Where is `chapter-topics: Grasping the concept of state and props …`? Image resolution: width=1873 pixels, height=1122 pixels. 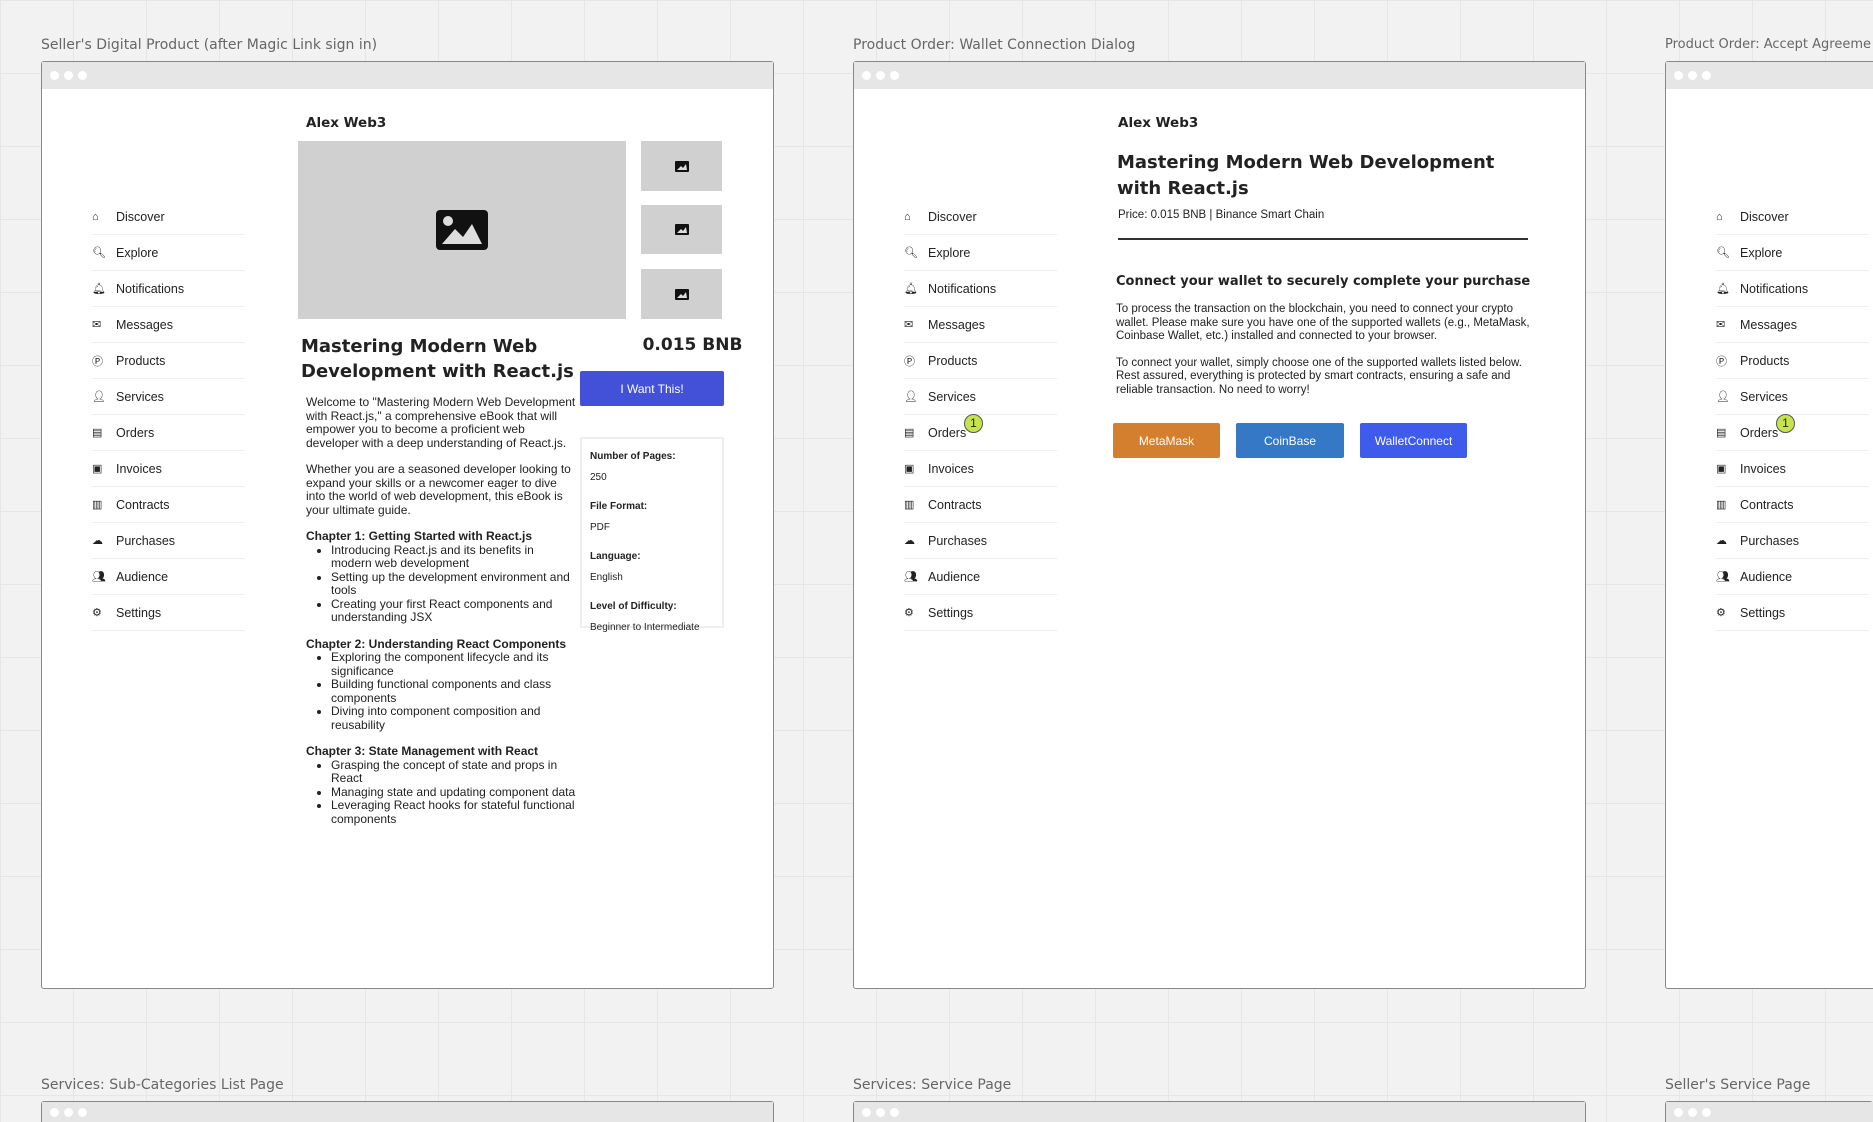
chapter-topics: Grasping the concept of state and props … is located at coordinates (441, 792).